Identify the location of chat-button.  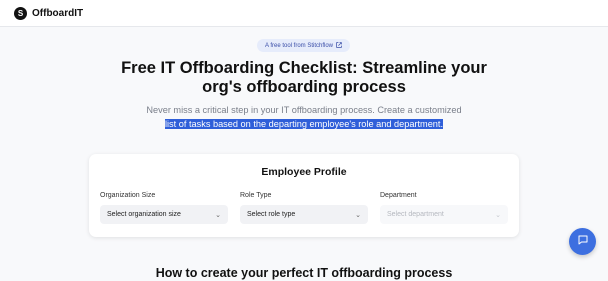
(582, 241).